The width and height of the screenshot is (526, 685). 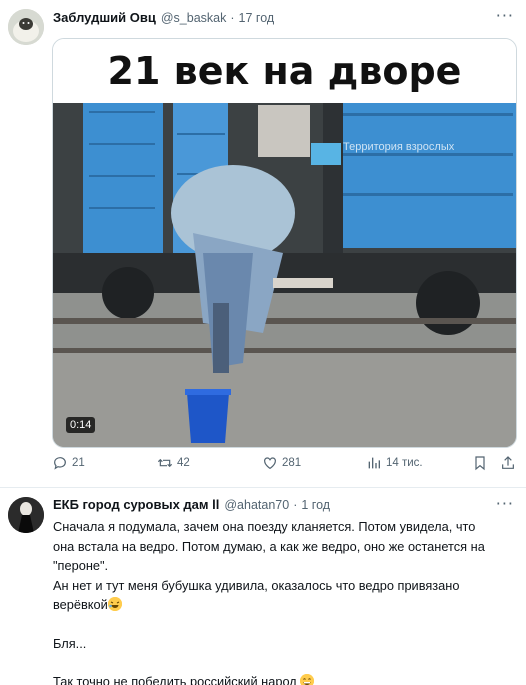 I want to click on grinning-emoji, so click(x=307, y=679).